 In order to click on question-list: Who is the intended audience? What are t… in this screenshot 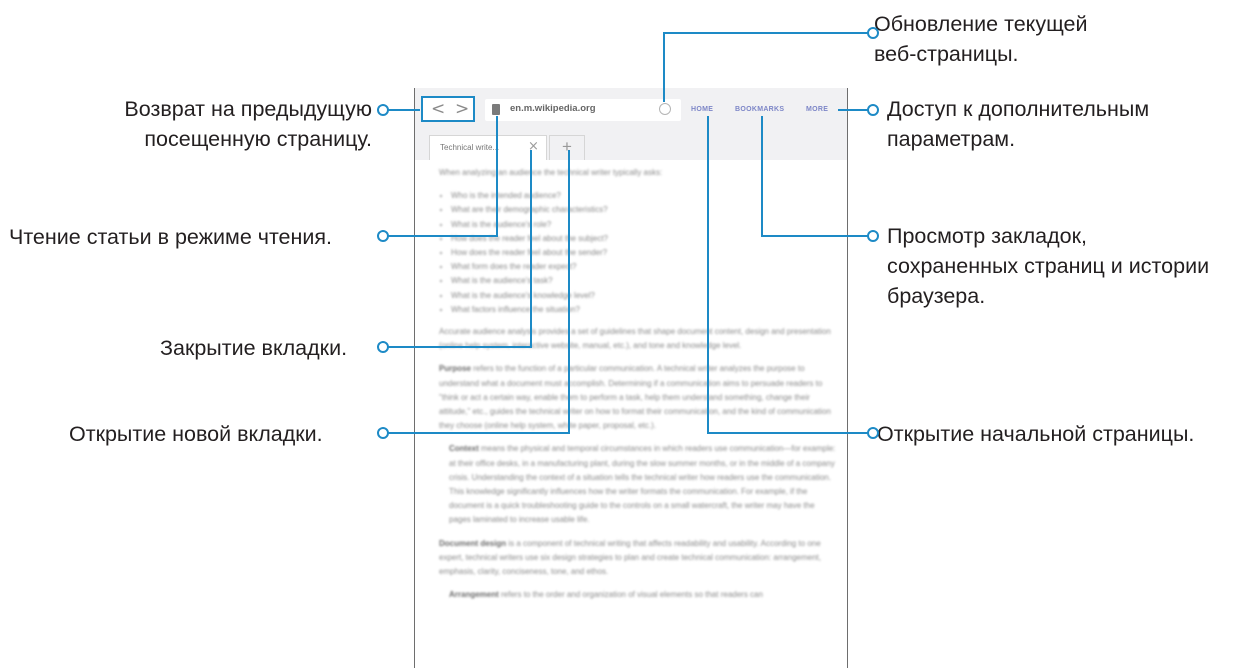, I will do `click(638, 253)`.